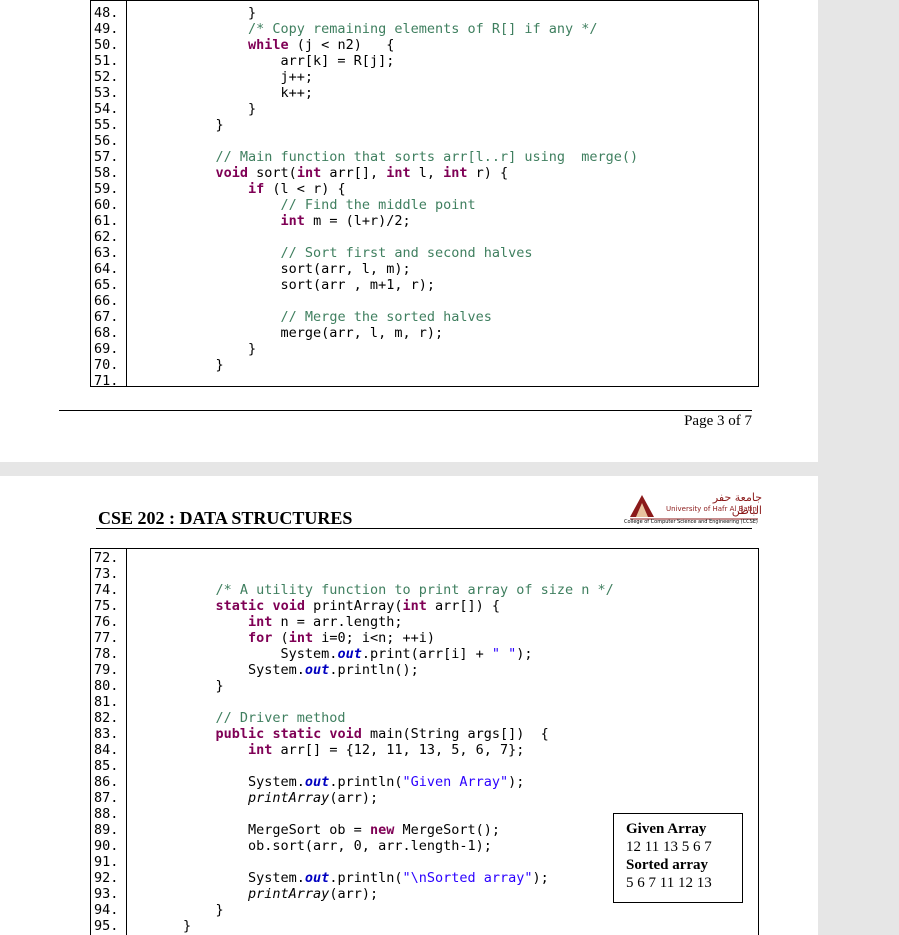 Image resolution: width=899 pixels, height=935 pixels. Describe the element at coordinates (106, 125) in the screenshot. I see `line-number: 55.` at that location.